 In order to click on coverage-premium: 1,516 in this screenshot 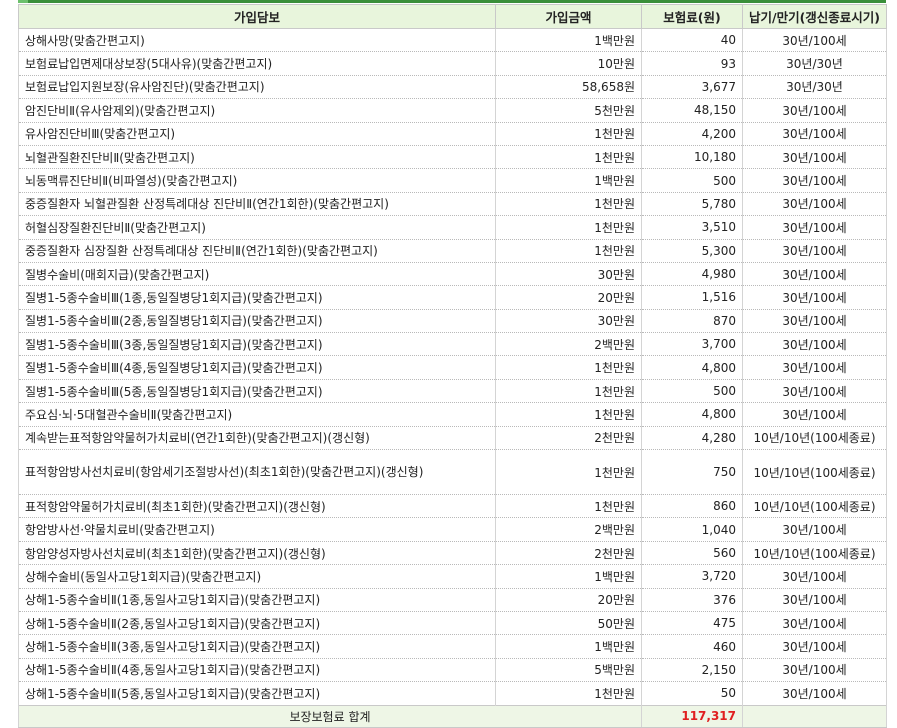, I will do `click(692, 297)`.